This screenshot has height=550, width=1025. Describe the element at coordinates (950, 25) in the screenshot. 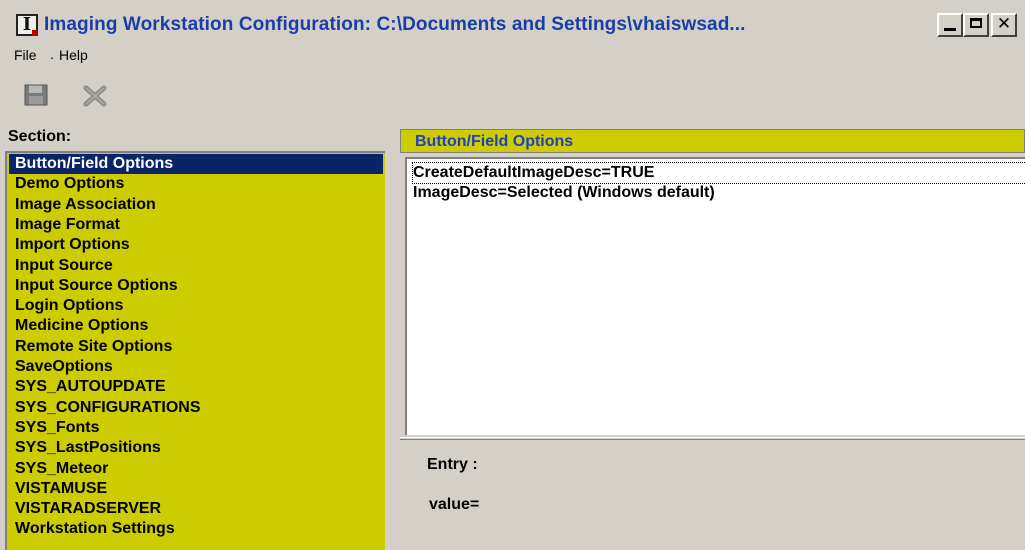

I see `minimize-button` at that location.